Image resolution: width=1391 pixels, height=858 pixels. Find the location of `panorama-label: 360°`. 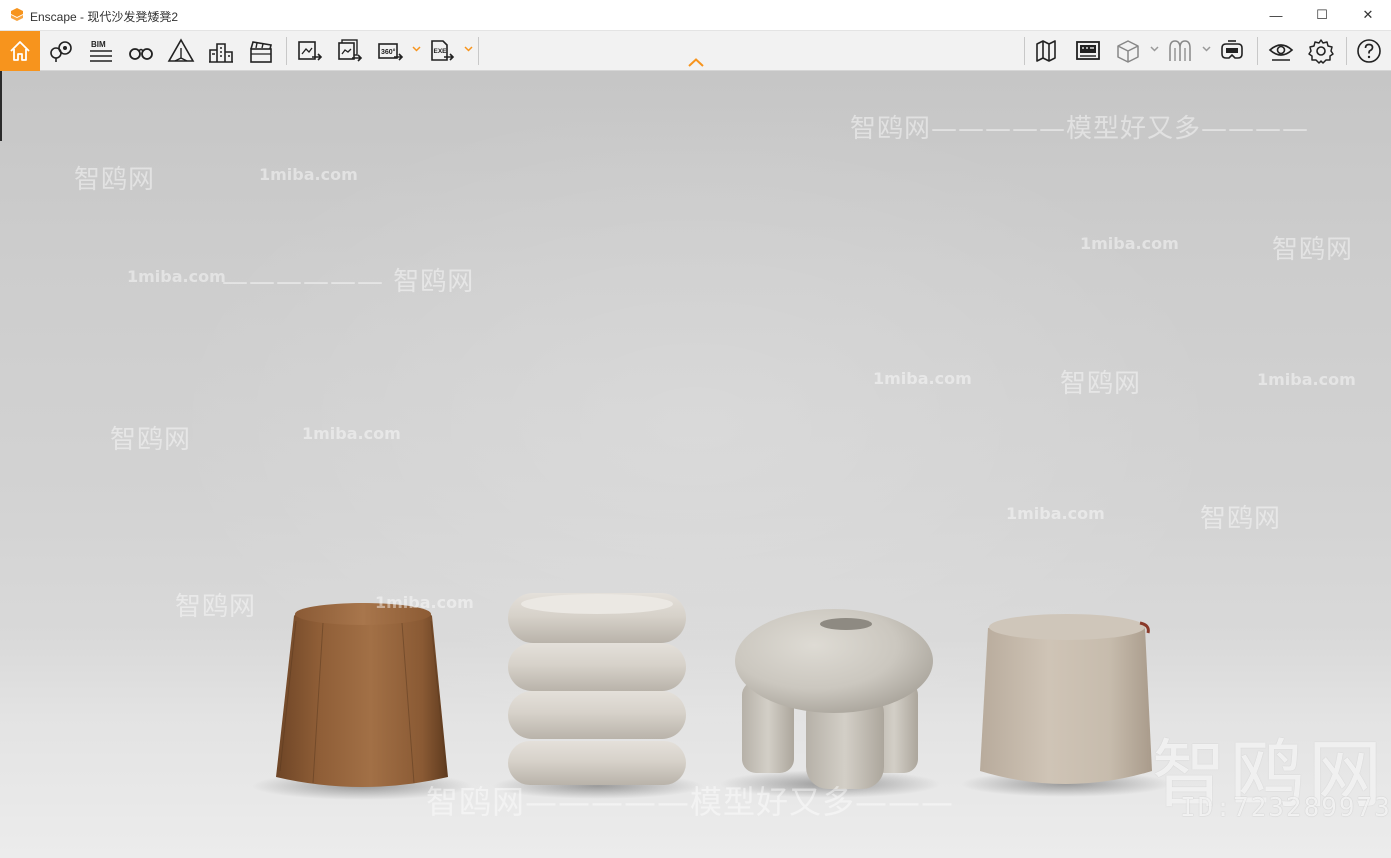

panorama-label: 360° is located at coordinates (388, 52).